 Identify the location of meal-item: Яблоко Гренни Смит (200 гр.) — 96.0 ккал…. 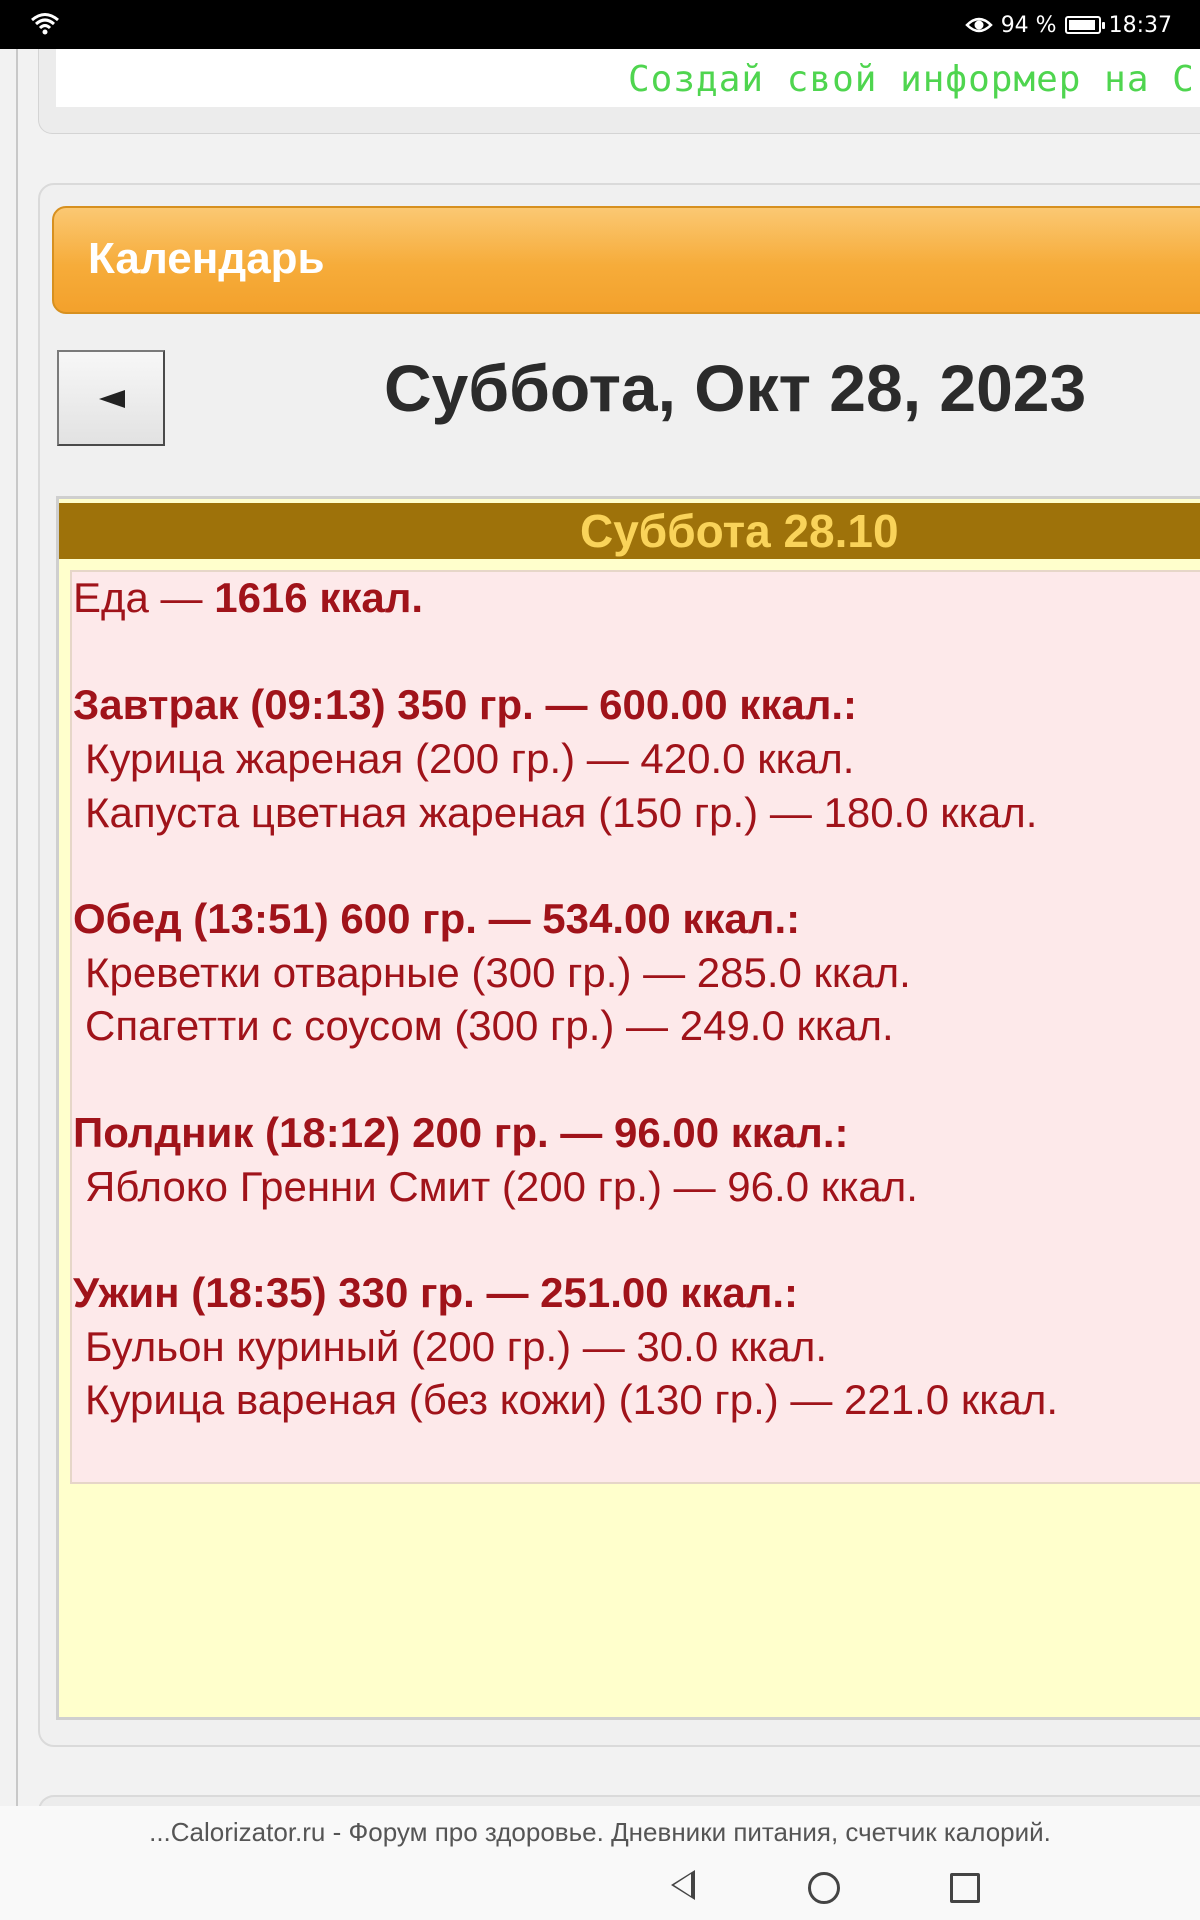
(501, 1186).